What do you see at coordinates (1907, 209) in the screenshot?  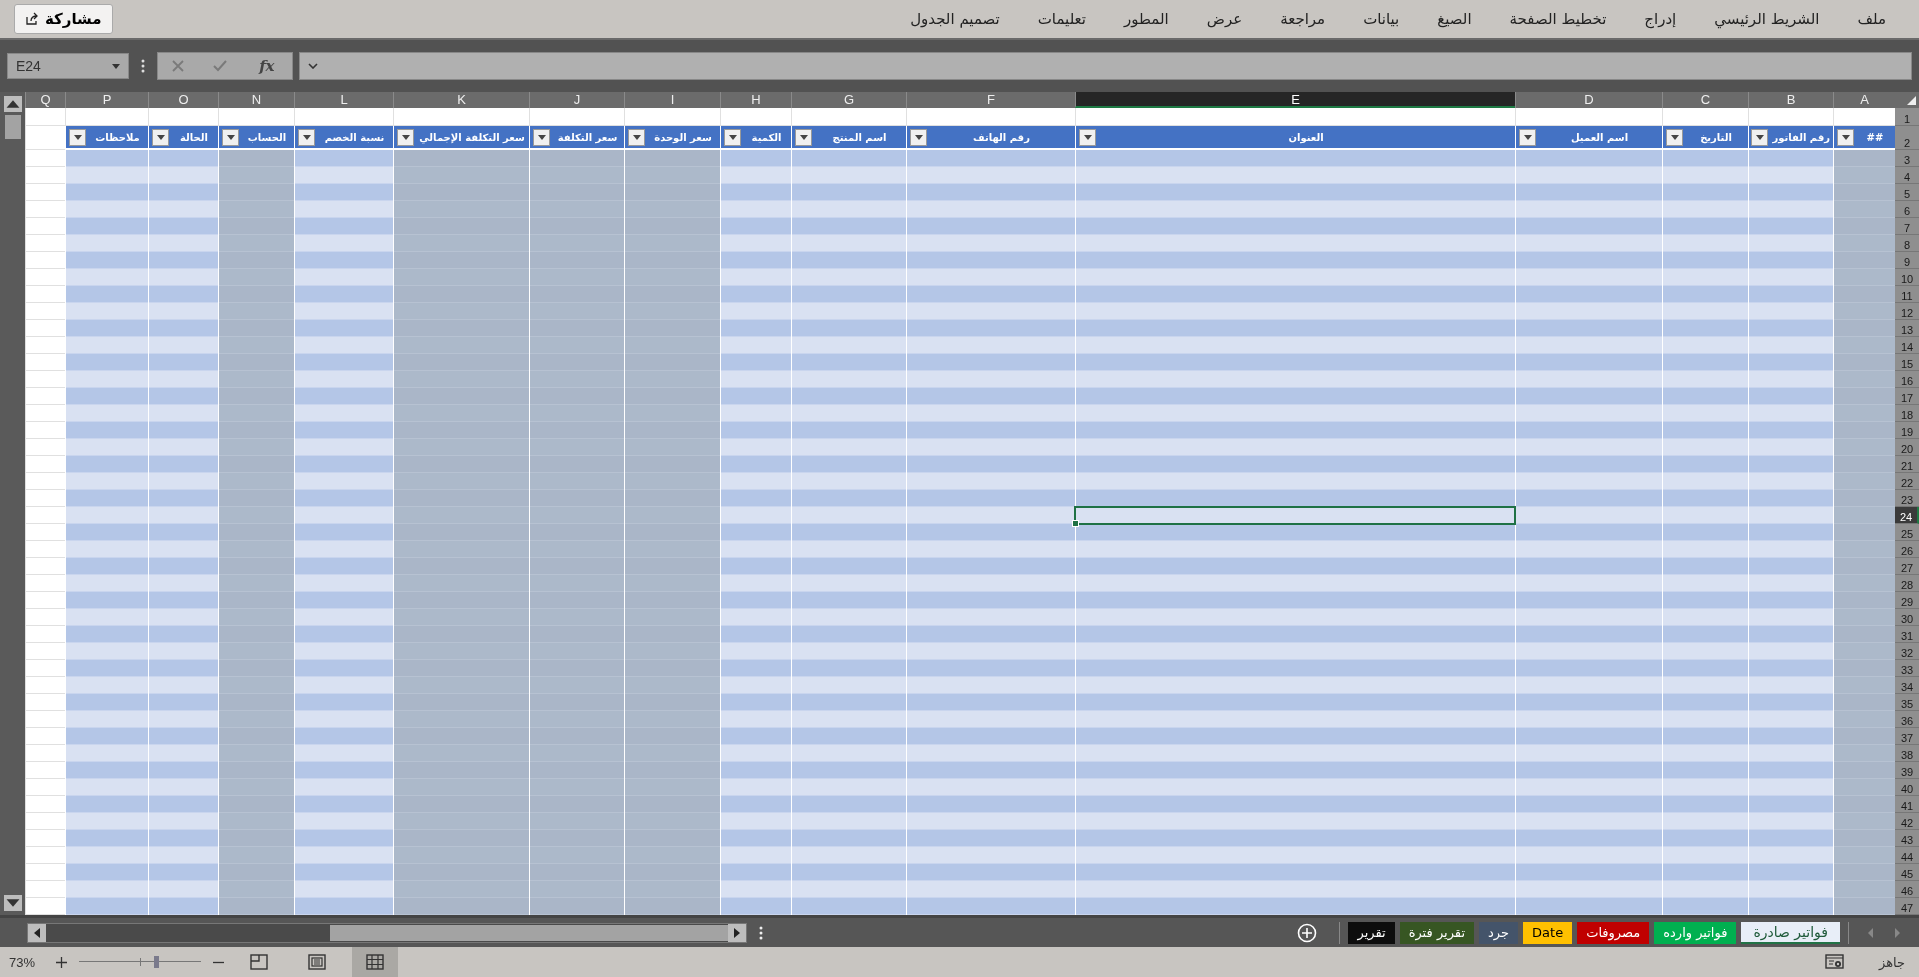 I see `row-header: 6` at bounding box center [1907, 209].